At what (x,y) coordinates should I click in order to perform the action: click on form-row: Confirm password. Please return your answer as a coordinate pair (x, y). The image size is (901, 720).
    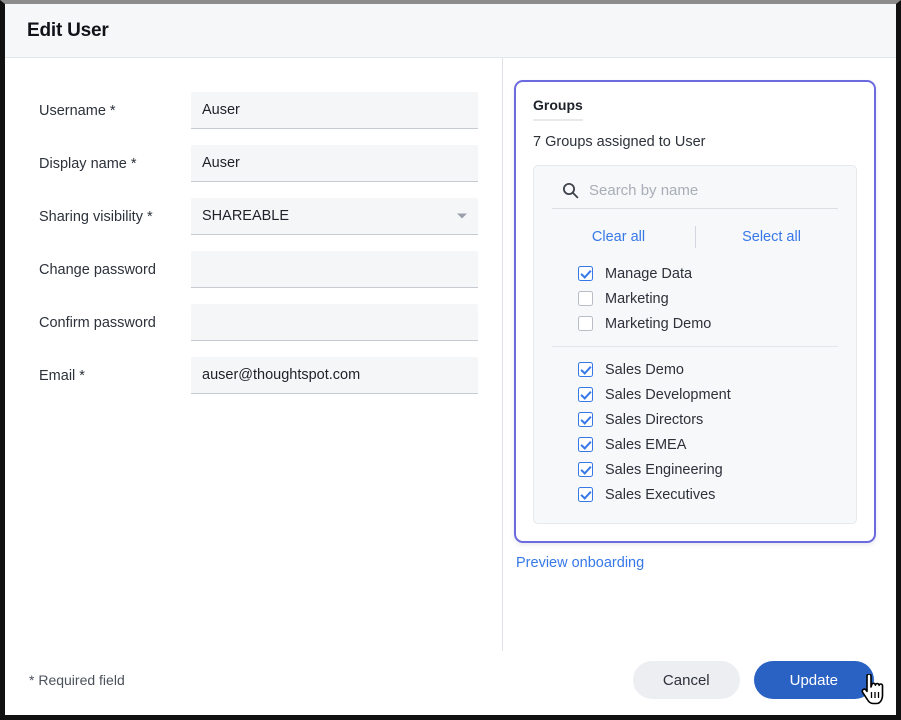
    Looking at the image, I should click on (253, 322).